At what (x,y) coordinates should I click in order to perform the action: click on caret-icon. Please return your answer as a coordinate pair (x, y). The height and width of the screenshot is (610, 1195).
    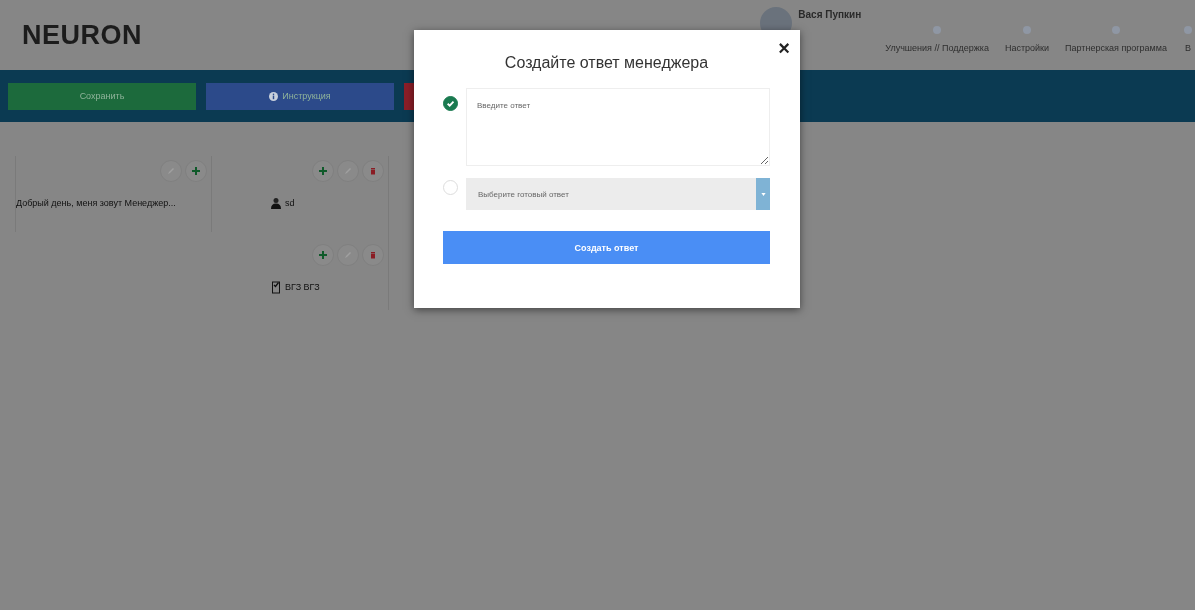
    Looking at the image, I should click on (763, 194).